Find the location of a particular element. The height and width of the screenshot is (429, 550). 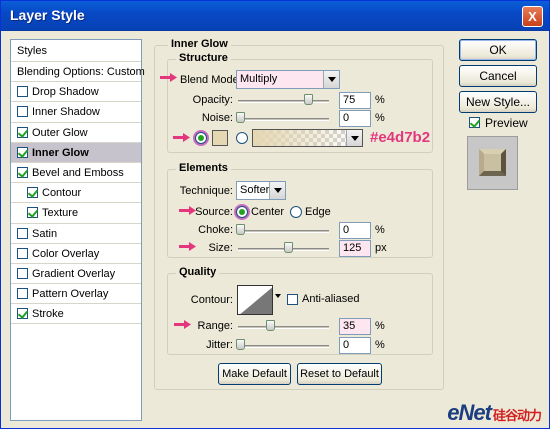

technique-label: Technique: is located at coordinates (206, 191).